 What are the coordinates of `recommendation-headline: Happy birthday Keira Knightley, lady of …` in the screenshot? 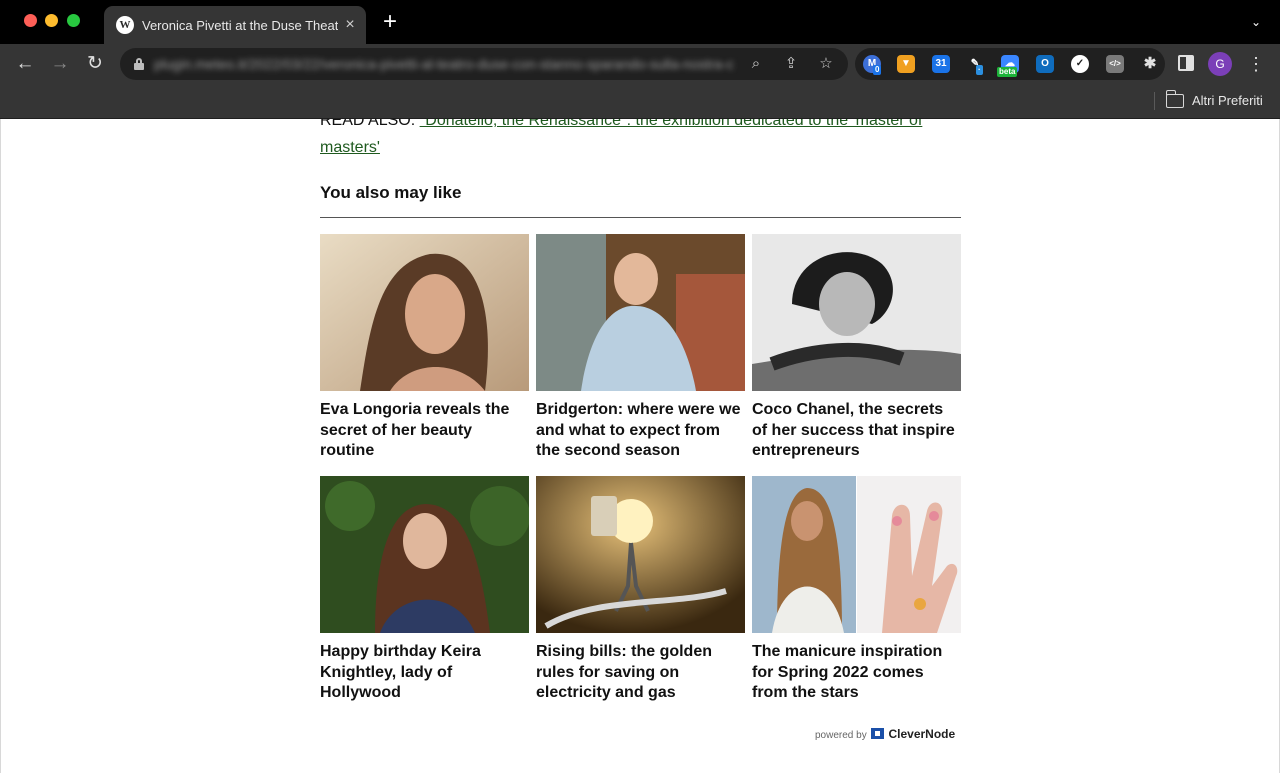 It's located at (425, 673).